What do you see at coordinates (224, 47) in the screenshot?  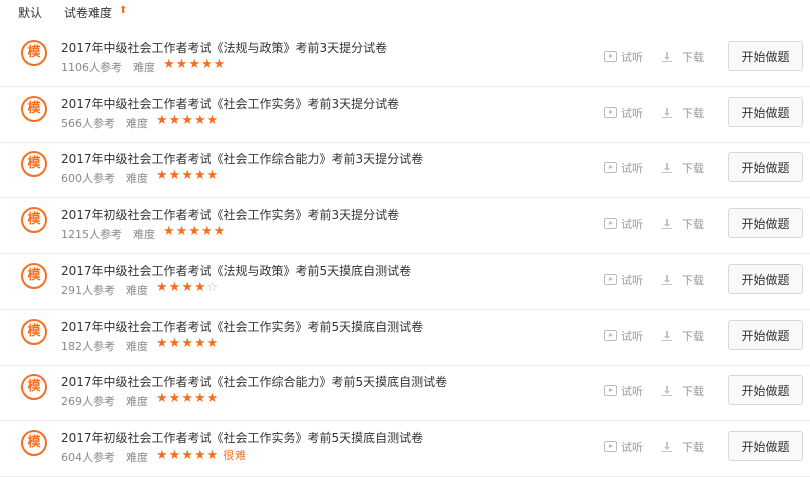 I see `paper-title: 2017年中级社会工作者考试《法规与政策》考前3天提分试卷` at bounding box center [224, 47].